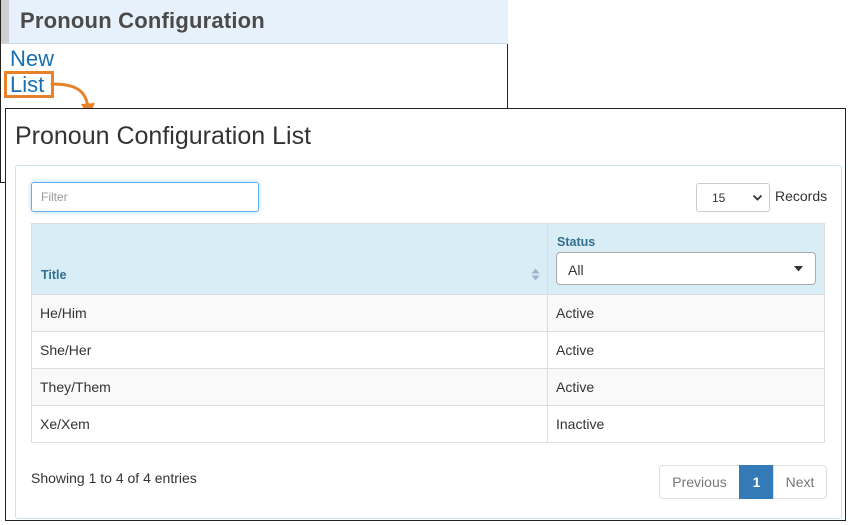  What do you see at coordinates (535, 274) in the screenshot?
I see `sort-icon` at bounding box center [535, 274].